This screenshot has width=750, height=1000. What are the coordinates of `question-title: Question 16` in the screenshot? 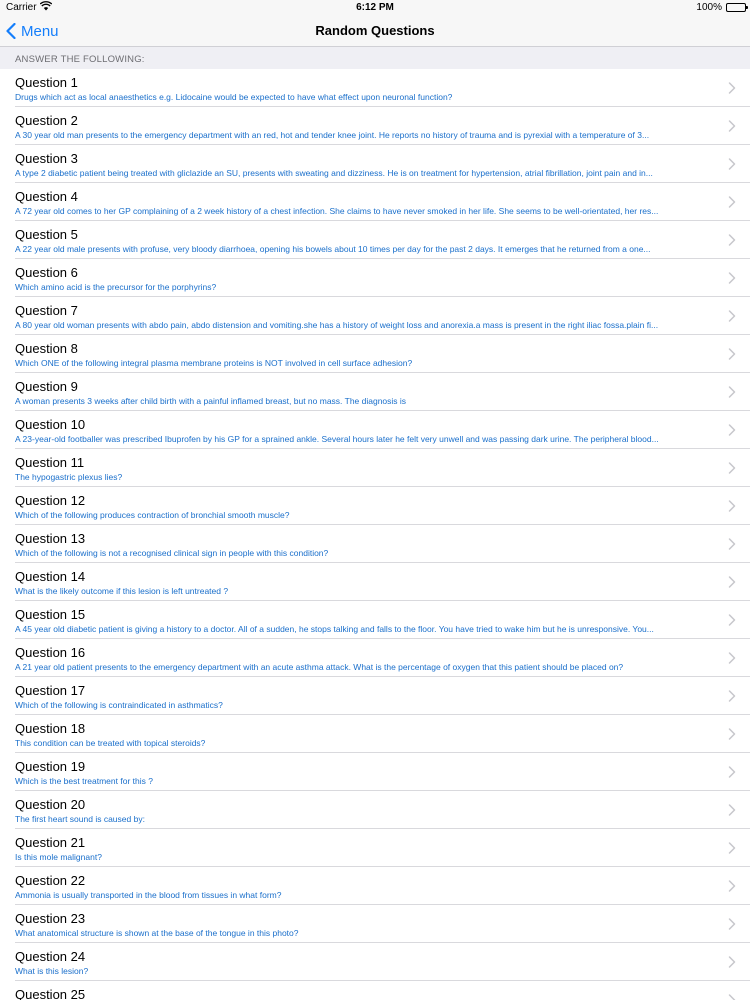 It's located at (50, 652).